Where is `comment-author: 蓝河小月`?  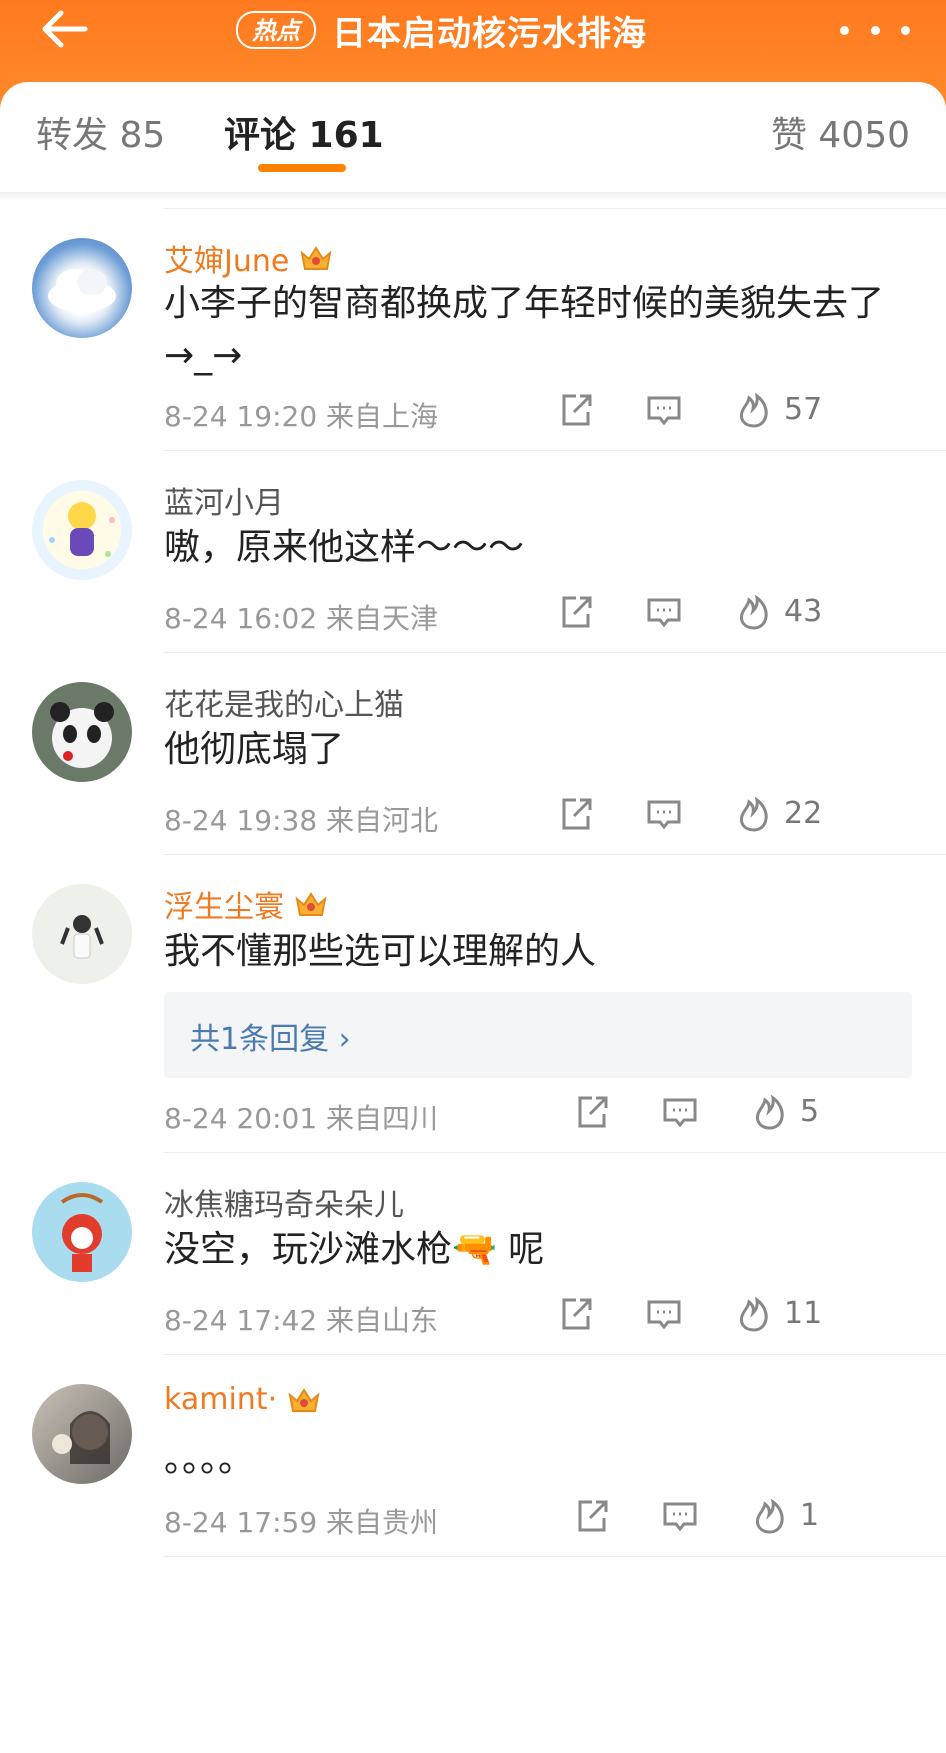
comment-author: 蓝河小月 is located at coordinates (224, 500).